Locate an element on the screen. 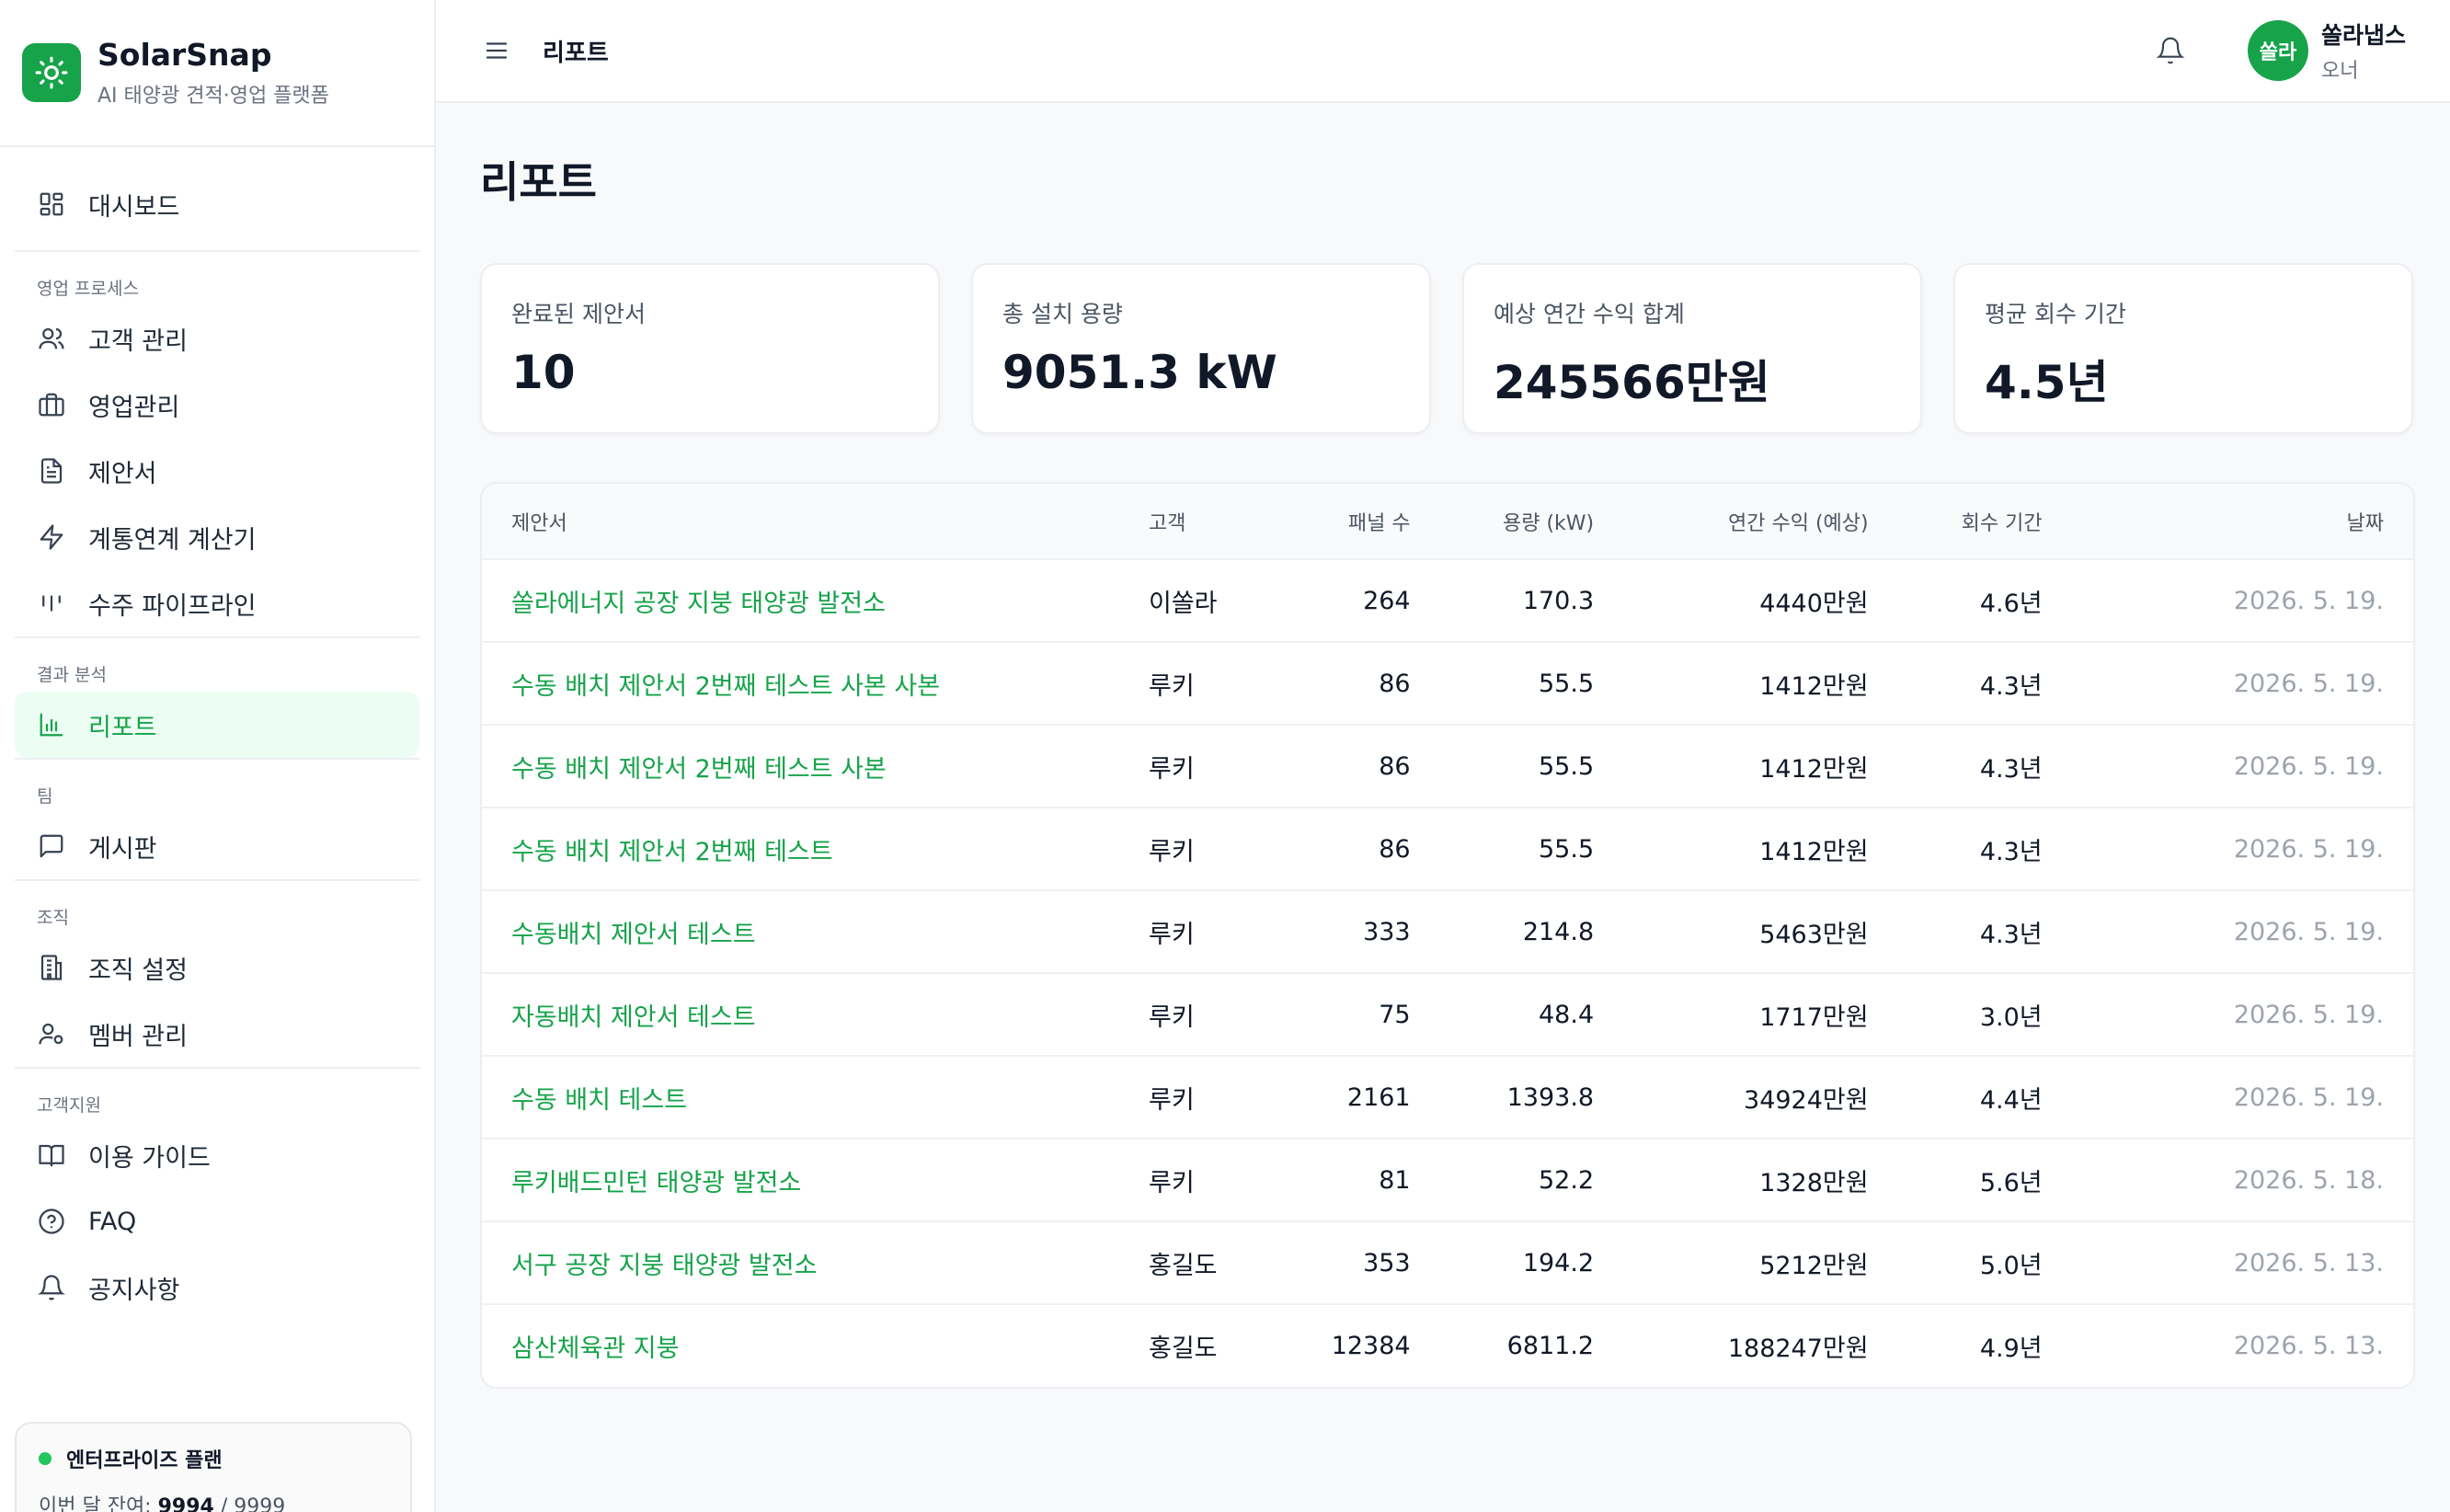 Image resolution: width=2450 pixels, height=1512 pixels. capacity-cell: 214.8 is located at coordinates (1558, 931).